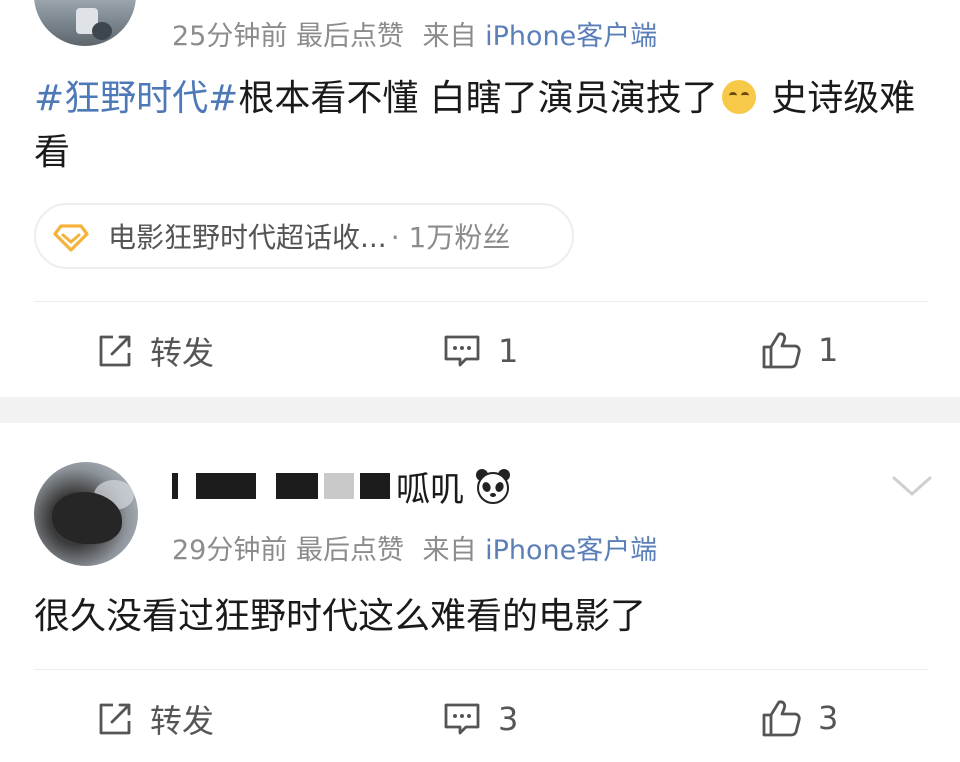 The width and height of the screenshot is (960, 762). What do you see at coordinates (480, 410) in the screenshot?
I see `post-separator` at bounding box center [480, 410].